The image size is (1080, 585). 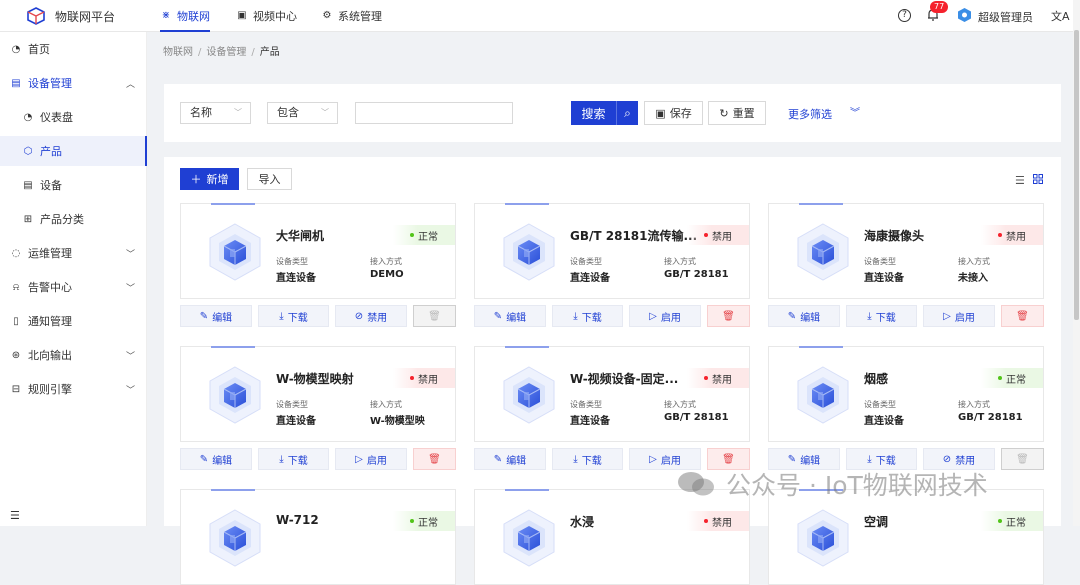 What do you see at coordinates (696, 484) in the screenshot?
I see `wechat-icon` at bounding box center [696, 484].